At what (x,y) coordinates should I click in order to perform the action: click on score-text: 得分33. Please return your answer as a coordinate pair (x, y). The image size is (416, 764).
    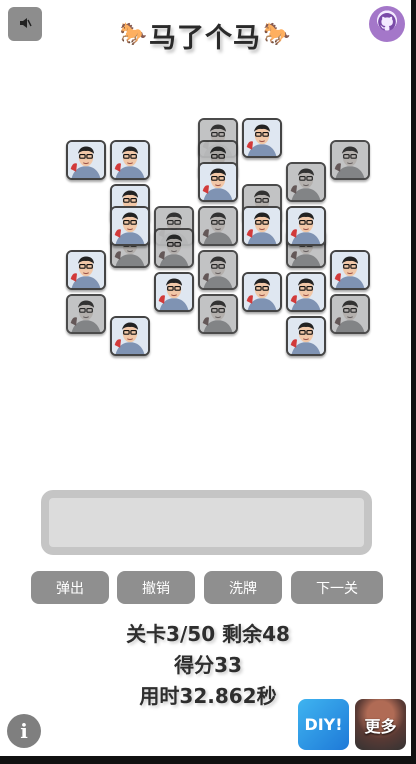
    Looking at the image, I should click on (208, 665).